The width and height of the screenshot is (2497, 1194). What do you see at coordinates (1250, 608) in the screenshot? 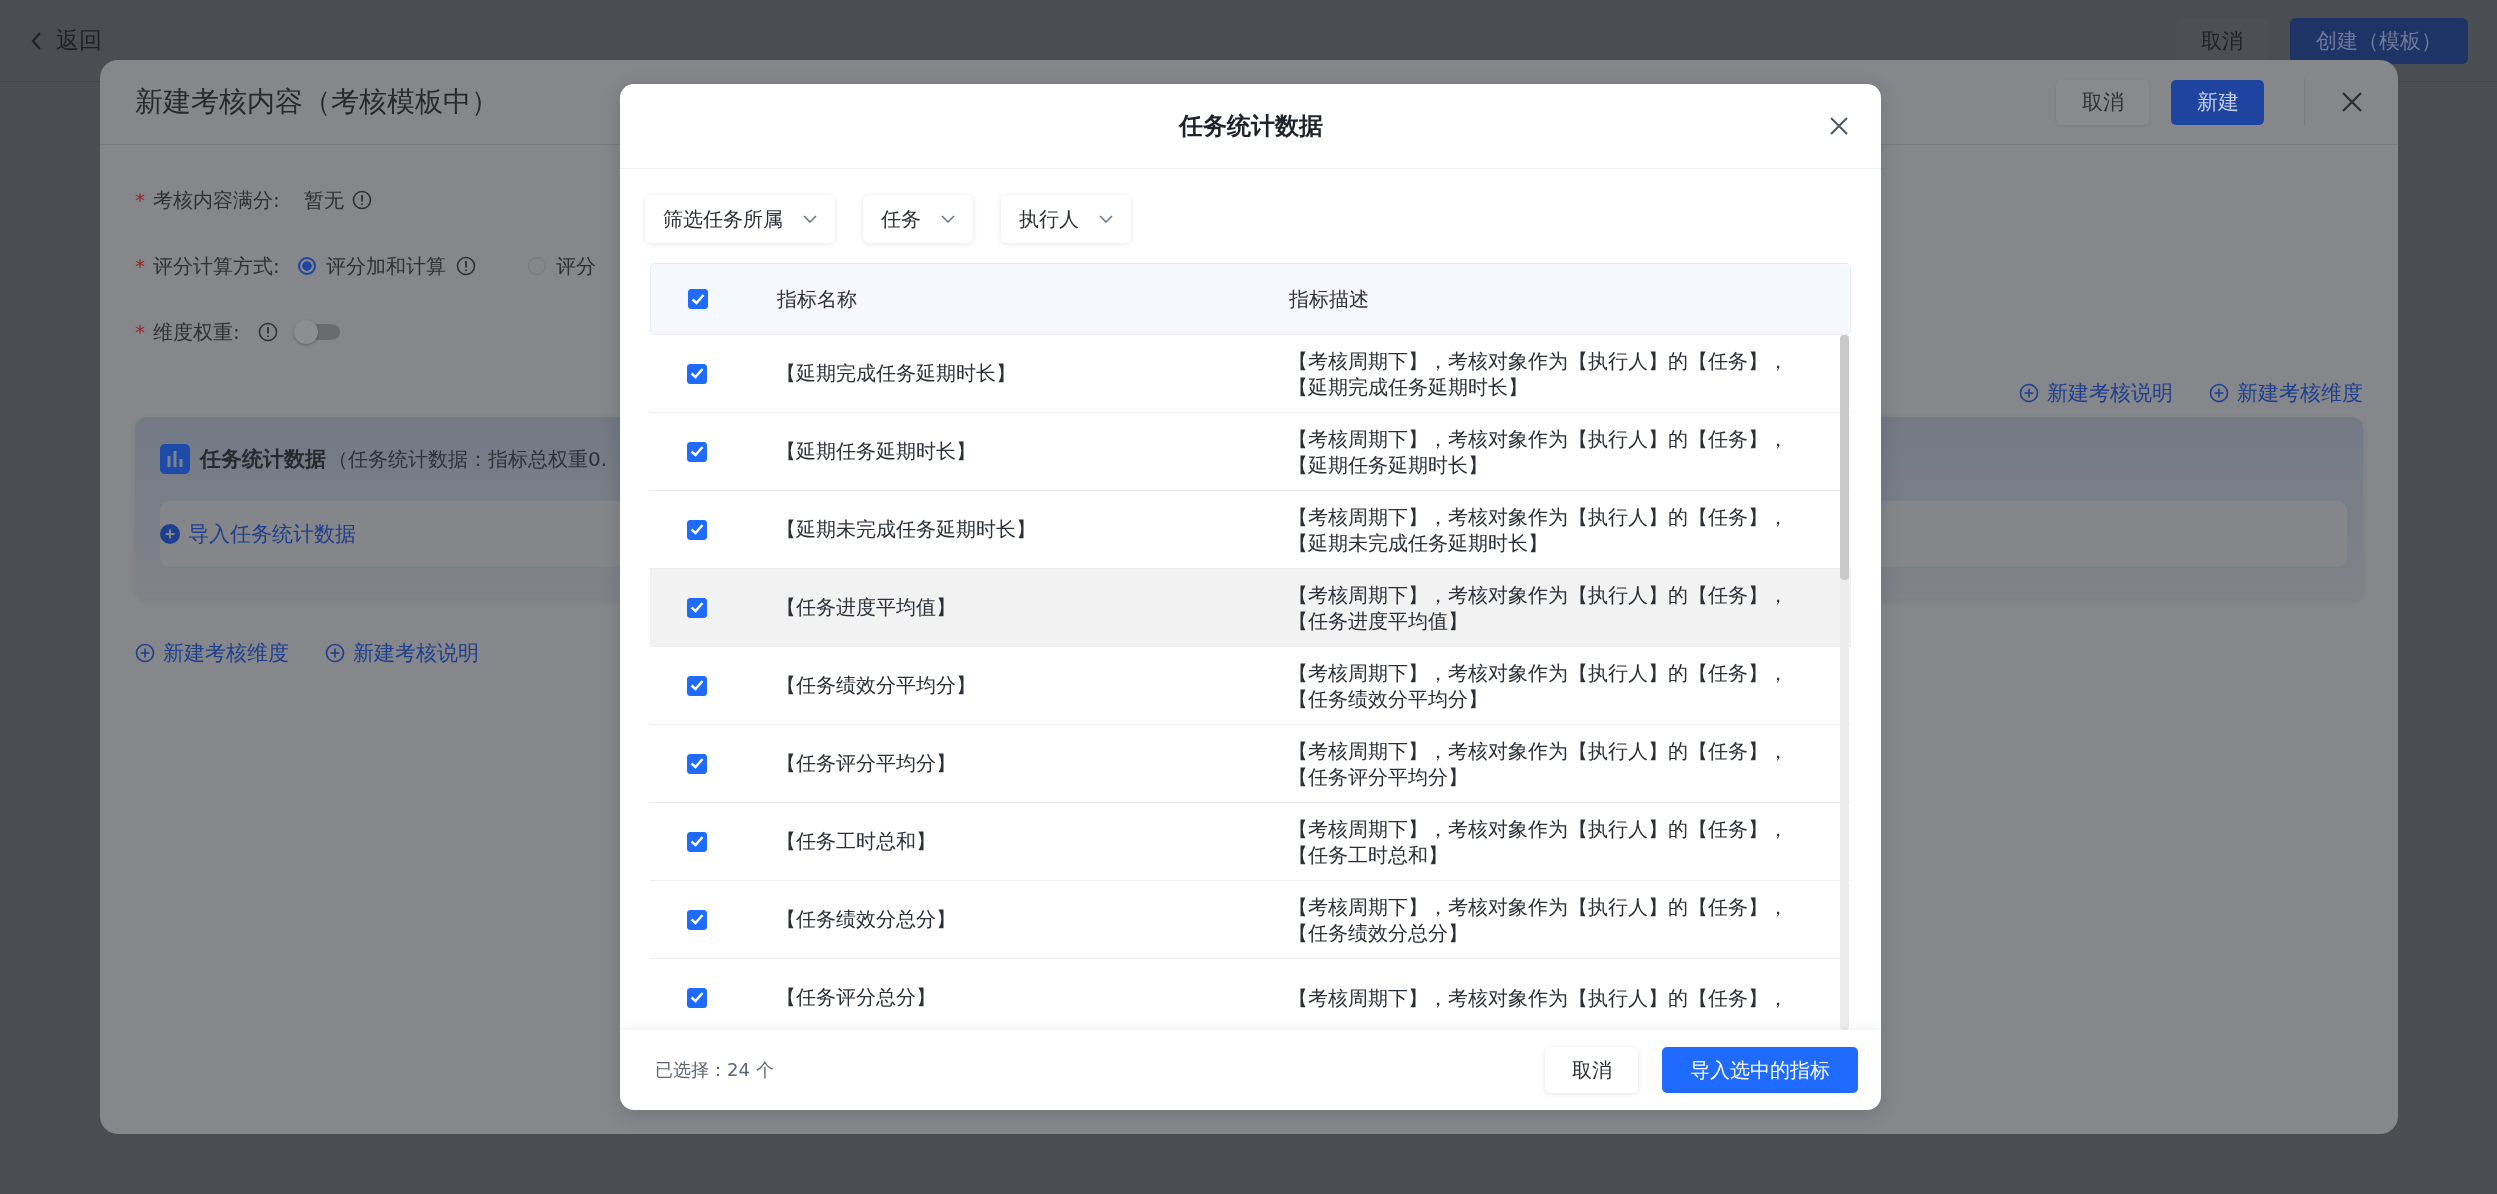
I see `table-row: 【任务进度平均值】 【考核周期下】，考核对象作为【执行人】的【任务】， 【任务进度平均值】` at bounding box center [1250, 608].